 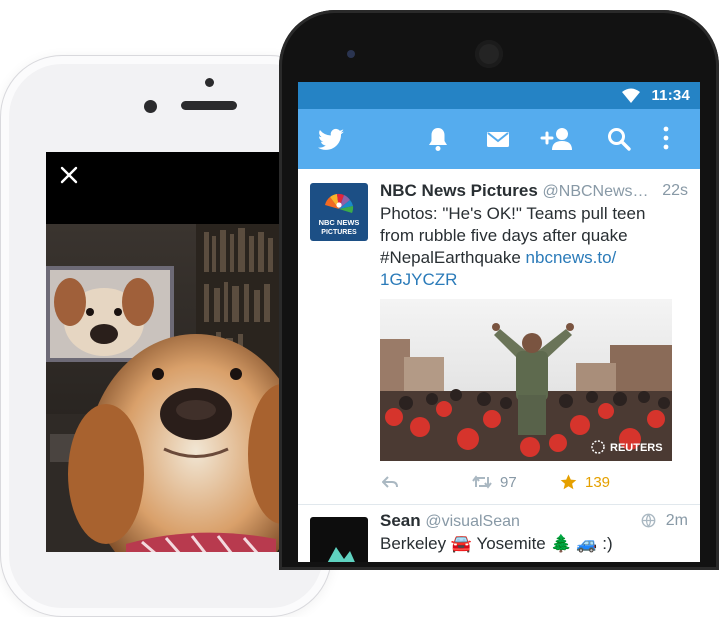 I want to click on reply-button, so click(x=390, y=482).